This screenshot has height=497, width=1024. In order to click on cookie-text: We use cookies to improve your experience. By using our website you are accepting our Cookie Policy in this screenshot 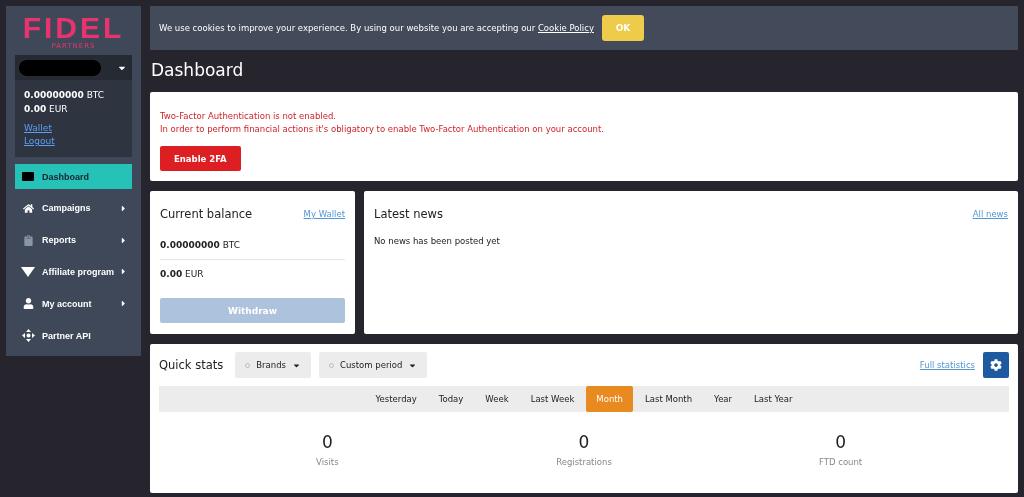, I will do `click(376, 28)`.